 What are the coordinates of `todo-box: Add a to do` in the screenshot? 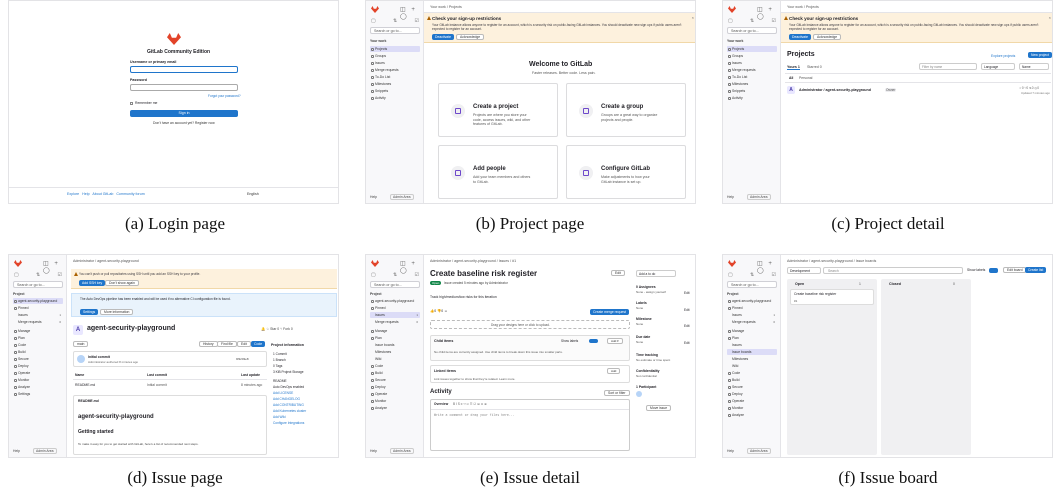 It's located at (656, 273).